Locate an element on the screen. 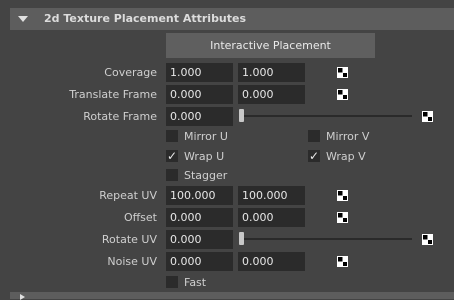 Image resolution: width=454 pixels, height=300 pixels. rotate-uv-slider-handle is located at coordinates (241, 238).